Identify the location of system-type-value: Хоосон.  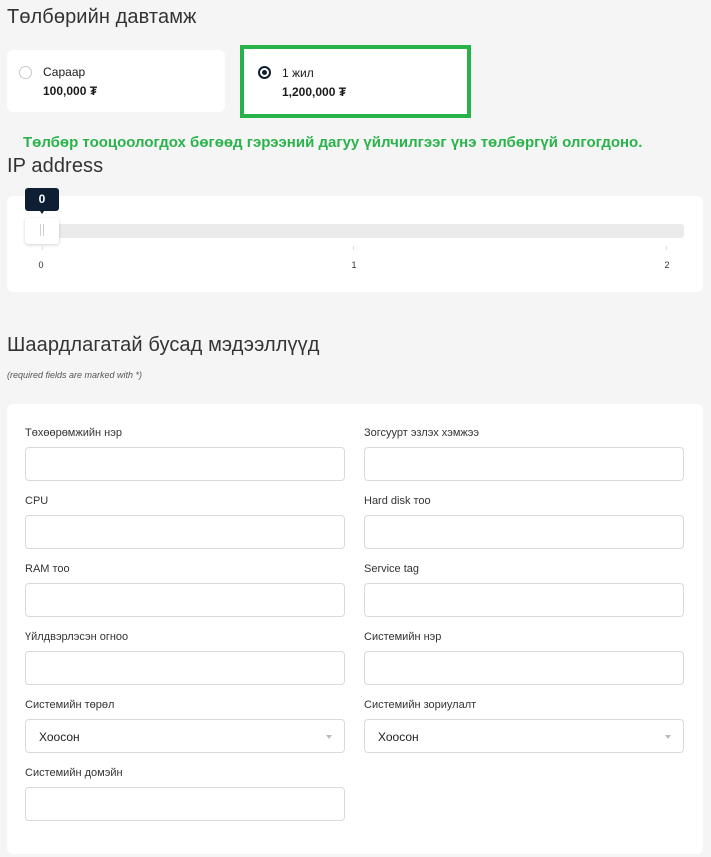
(59, 737).